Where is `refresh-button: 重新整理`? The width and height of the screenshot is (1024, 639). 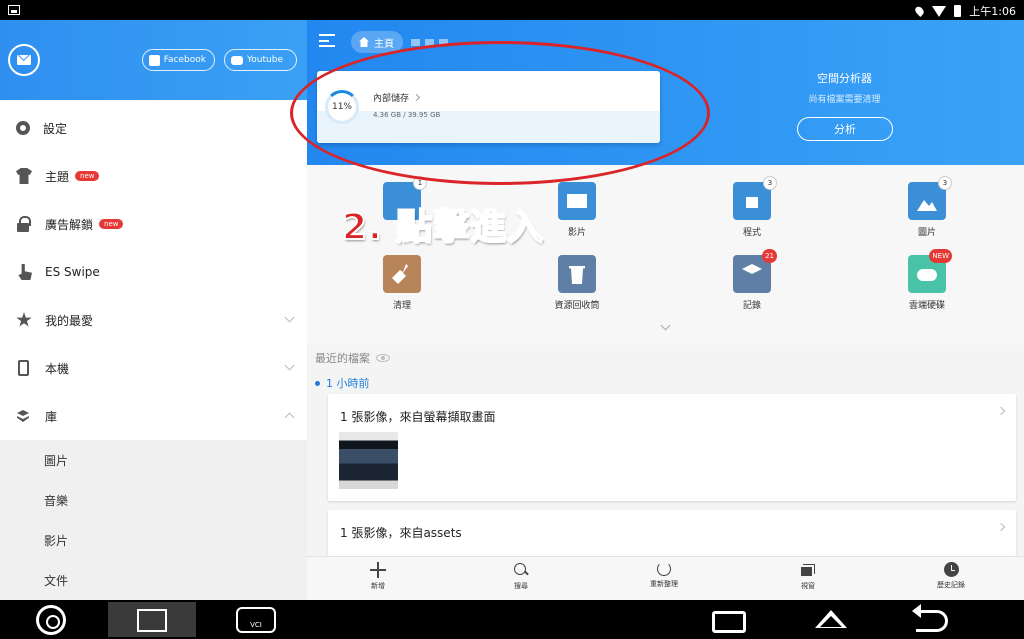 refresh-button: 重新整理 is located at coordinates (664, 575).